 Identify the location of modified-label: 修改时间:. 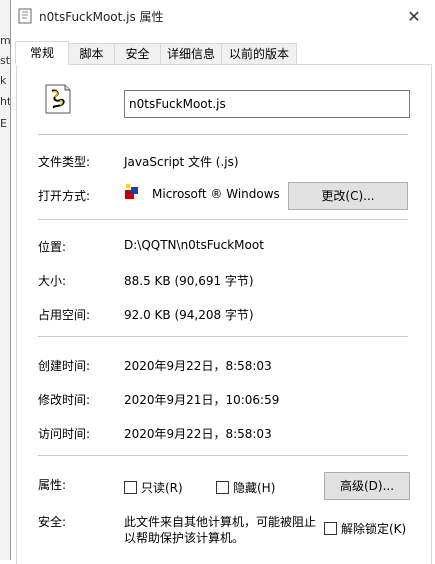
(64, 400).